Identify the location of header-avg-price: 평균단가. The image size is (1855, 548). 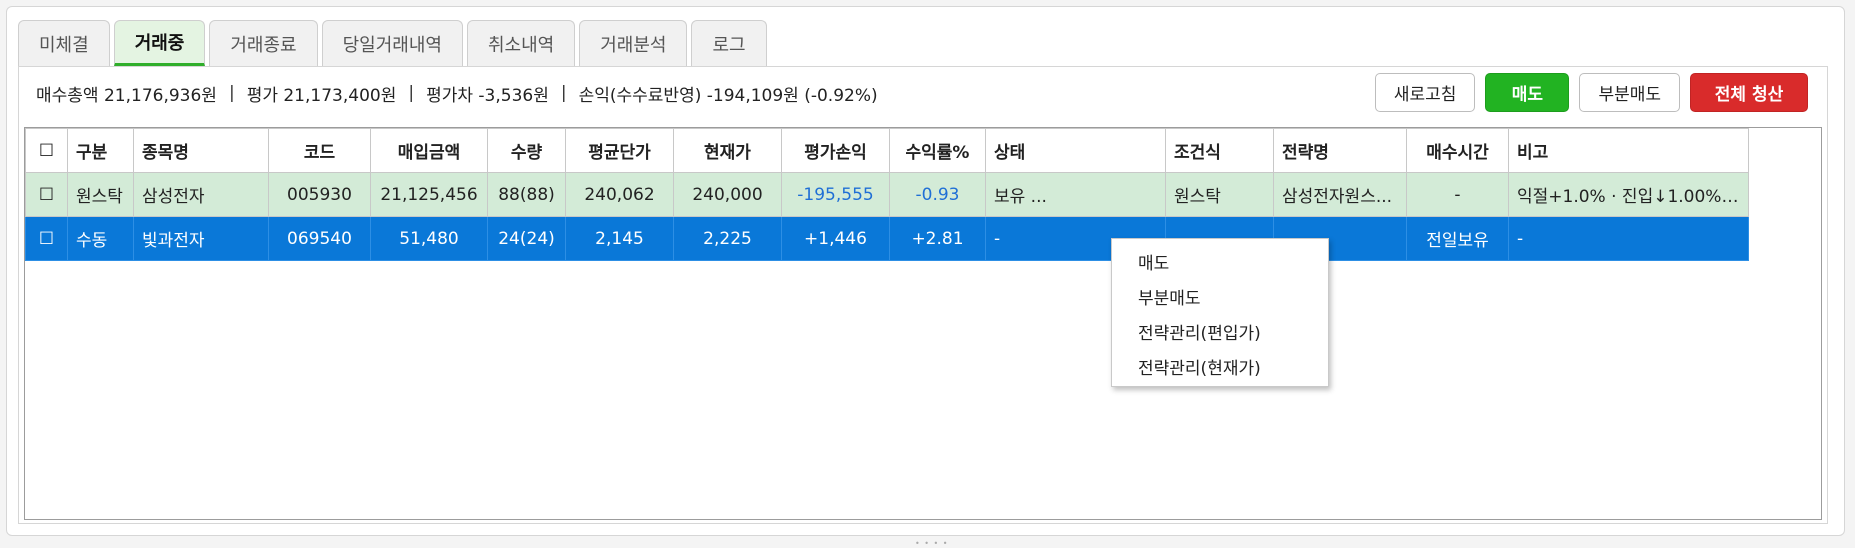
(619, 150).